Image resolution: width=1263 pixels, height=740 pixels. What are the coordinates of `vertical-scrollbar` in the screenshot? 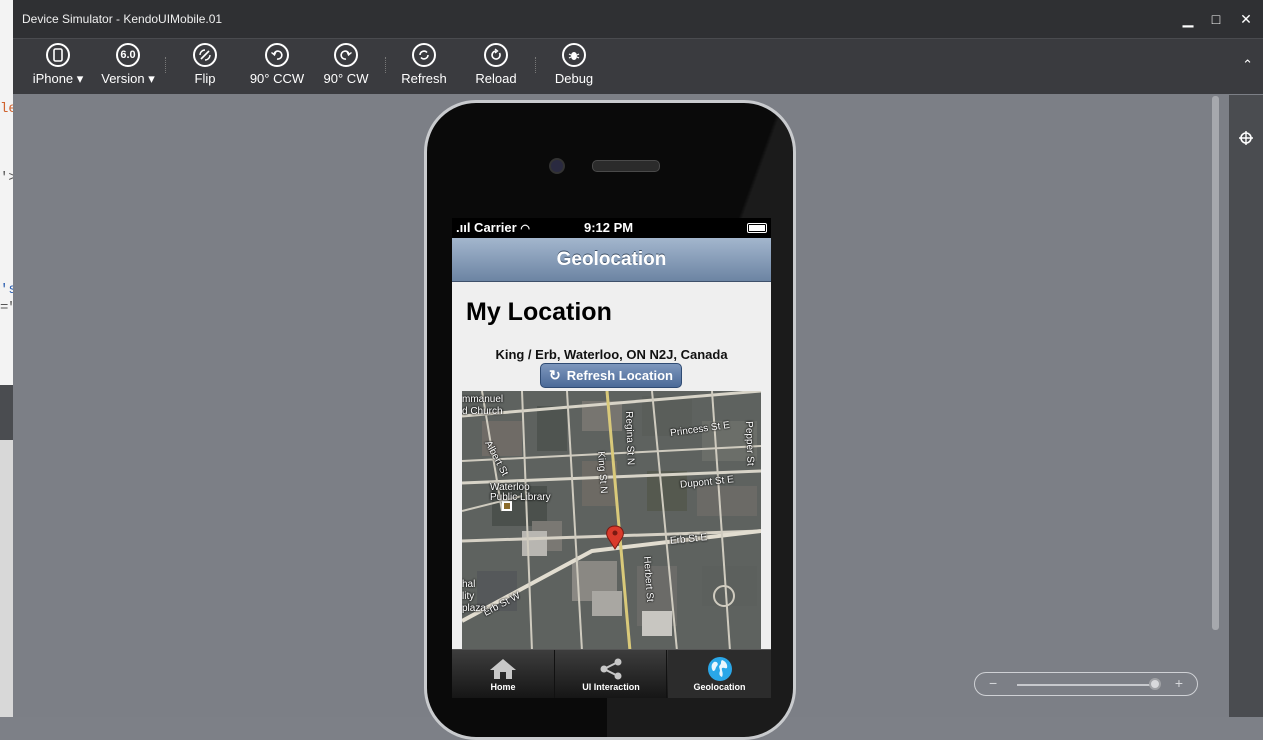 It's located at (1215, 363).